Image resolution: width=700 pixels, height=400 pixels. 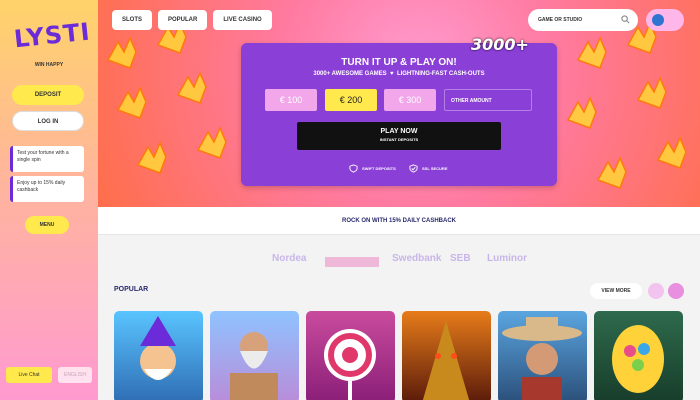 What do you see at coordinates (616, 291) in the screenshot?
I see `view-more-button: VIEW MORE` at bounding box center [616, 291].